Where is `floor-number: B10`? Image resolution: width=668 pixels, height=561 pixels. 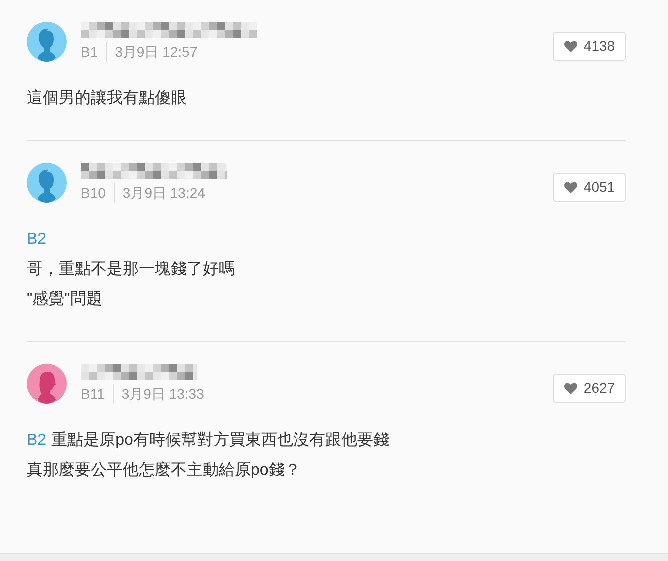 floor-number: B10 is located at coordinates (98, 193).